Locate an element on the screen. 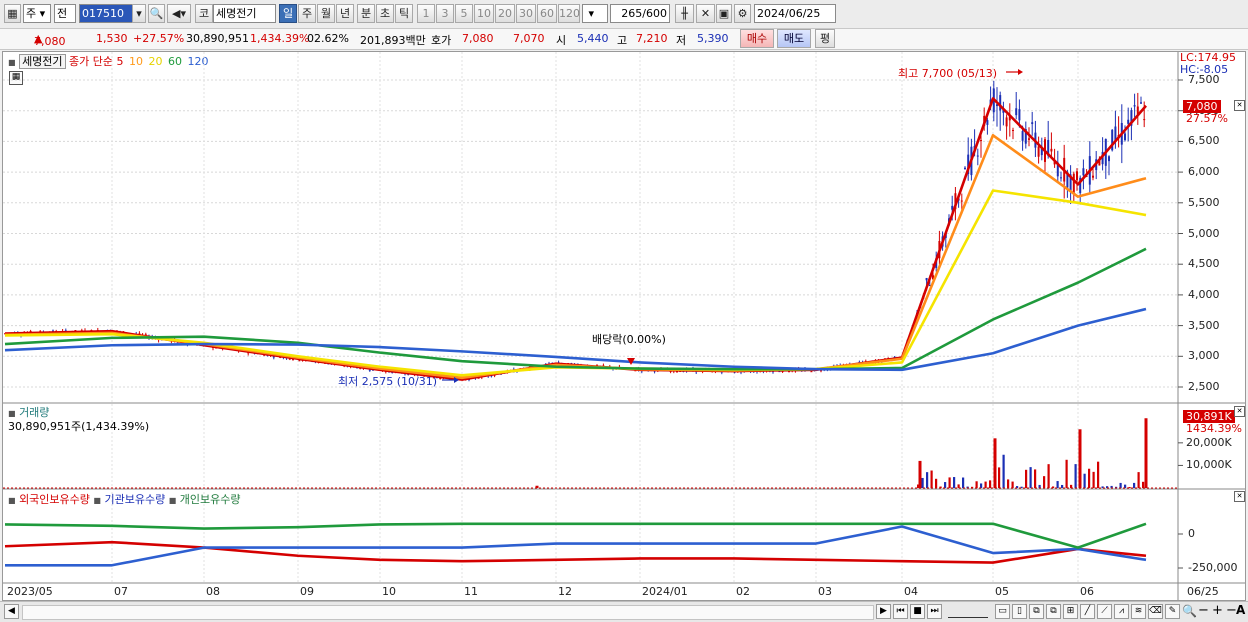 This screenshot has height=622, width=1248. price-tick-label: 4,500 is located at coordinates (1204, 264).